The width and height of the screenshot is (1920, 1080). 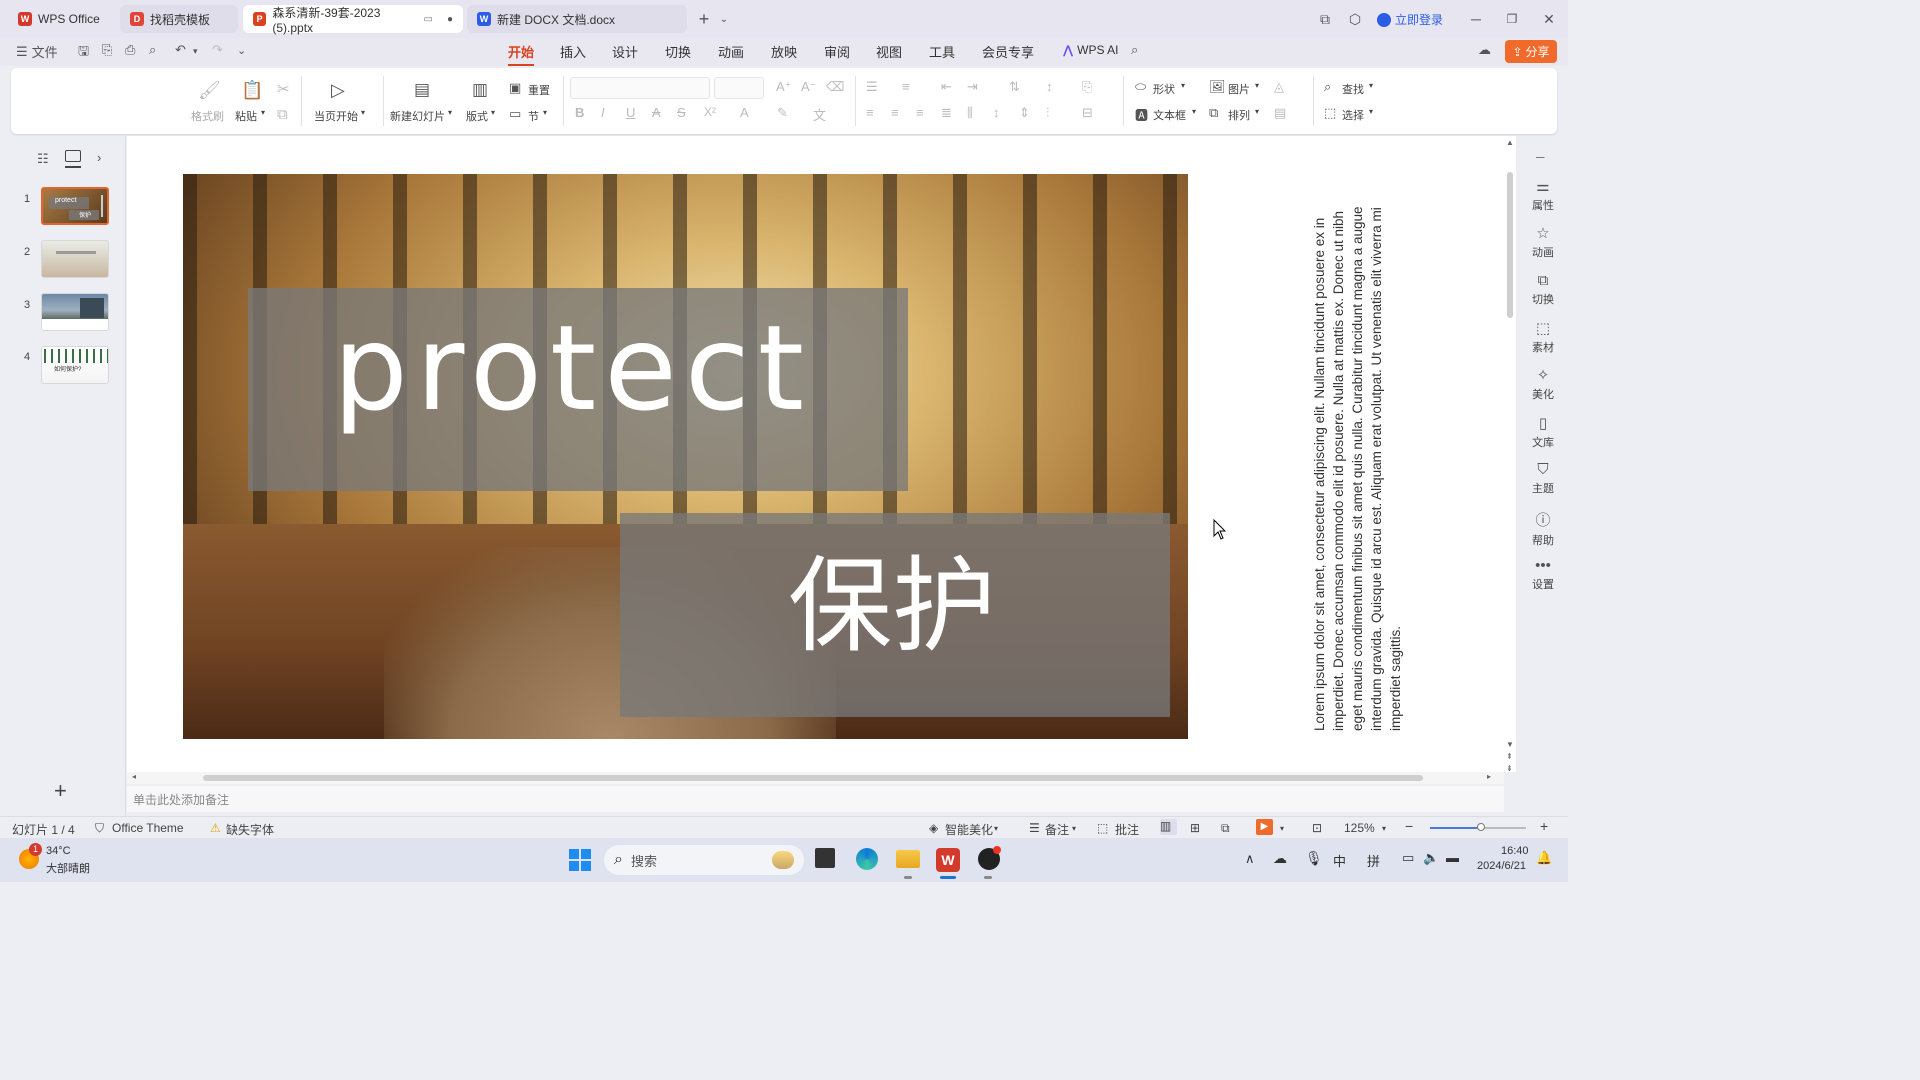 What do you see at coordinates (1544, 826) in the screenshot?
I see `zoom-in-icon: +` at bounding box center [1544, 826].